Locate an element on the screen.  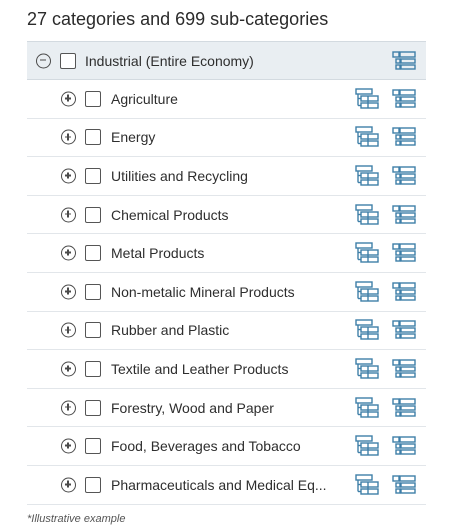
tree-row: Non-metalic Mineral Products is located at coordinates (226, 292).